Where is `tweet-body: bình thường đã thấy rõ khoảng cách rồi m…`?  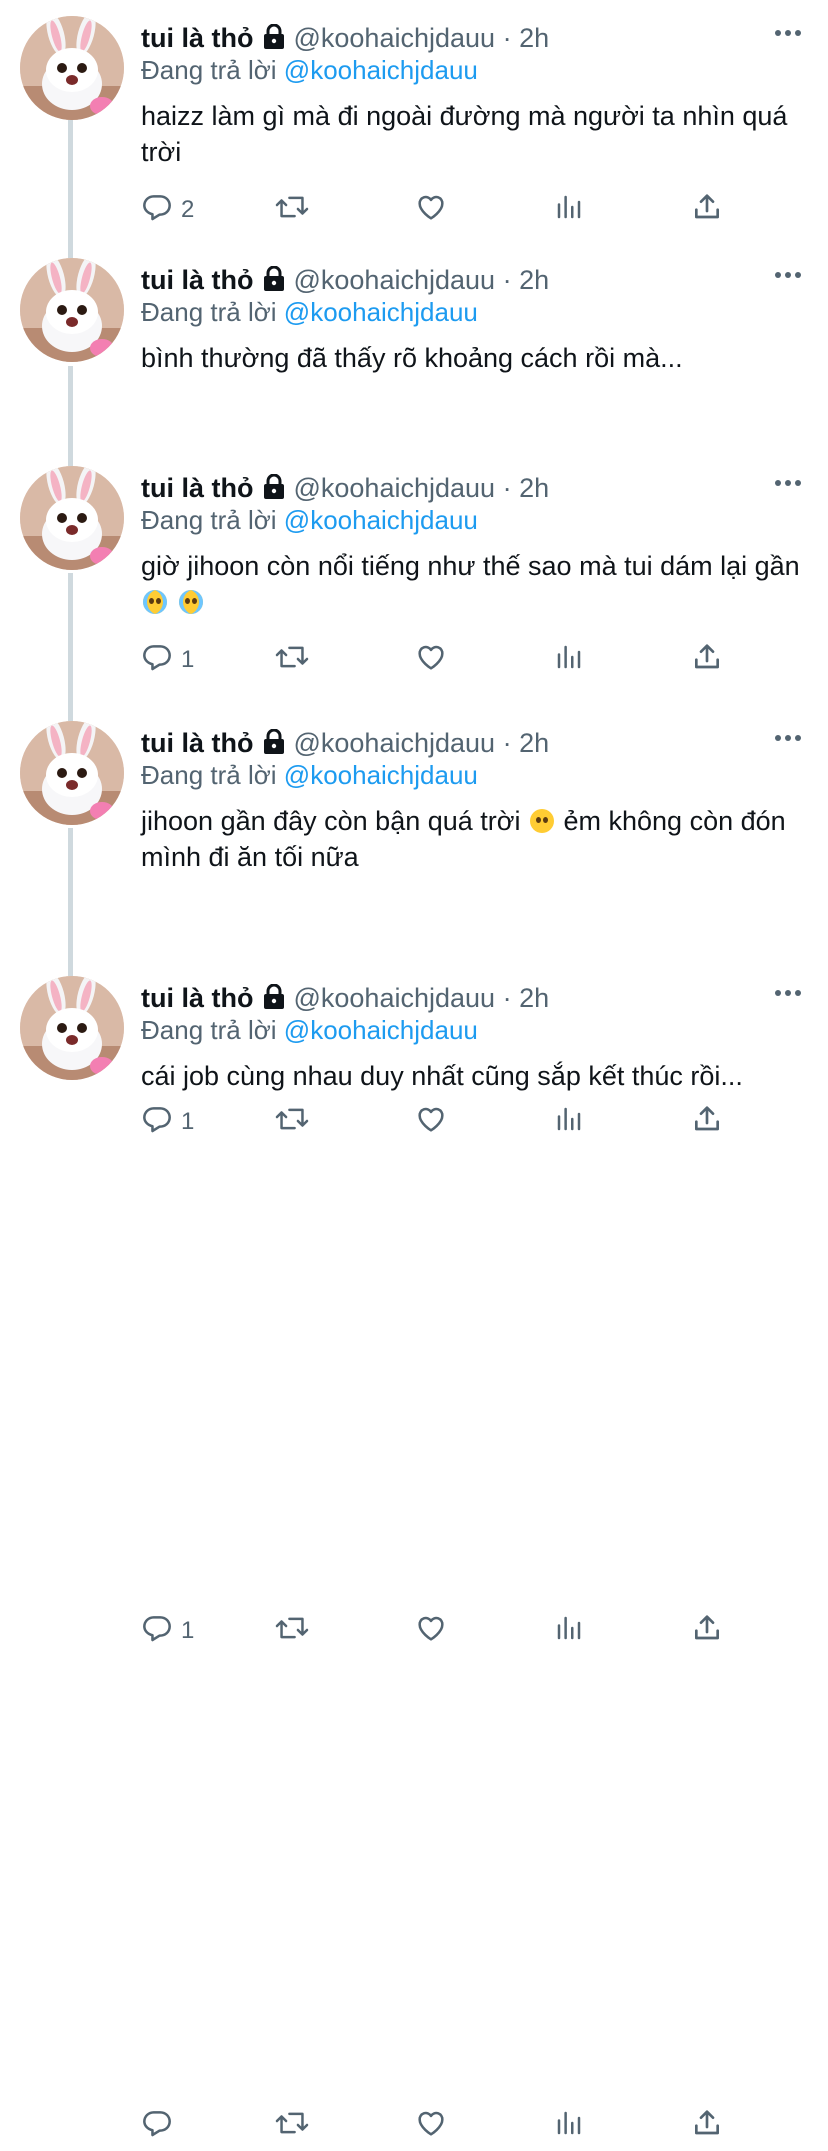 tweet-body: bình thường đã thấy rõ khoảng cách rồi m… is located at coordinates (471, 358).